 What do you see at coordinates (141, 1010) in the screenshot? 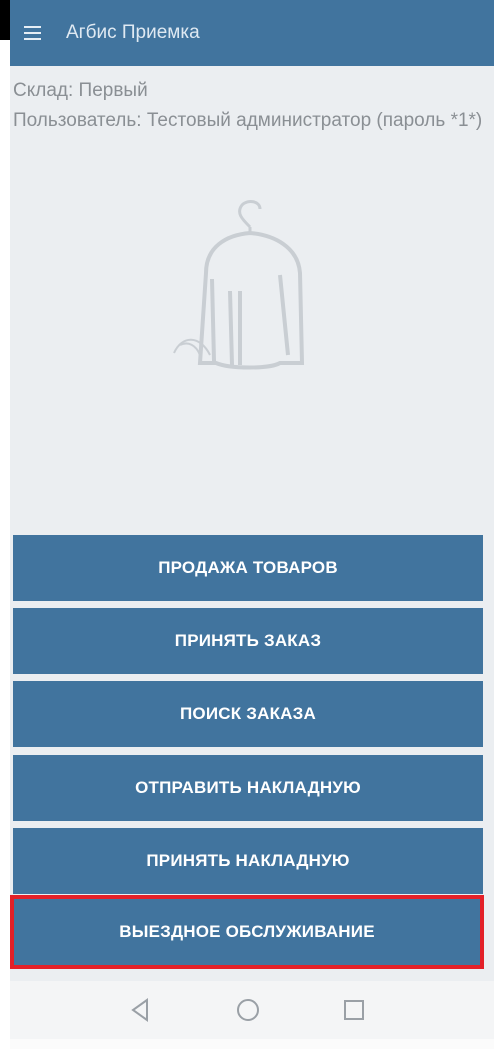
I see `back-triangle-icon` at bounding box center [141, 1010].